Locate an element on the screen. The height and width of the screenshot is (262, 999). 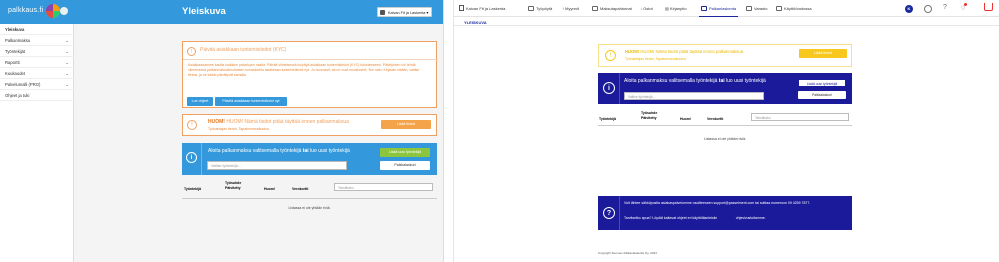
payroll-icon is located at coordinates (704, 8).